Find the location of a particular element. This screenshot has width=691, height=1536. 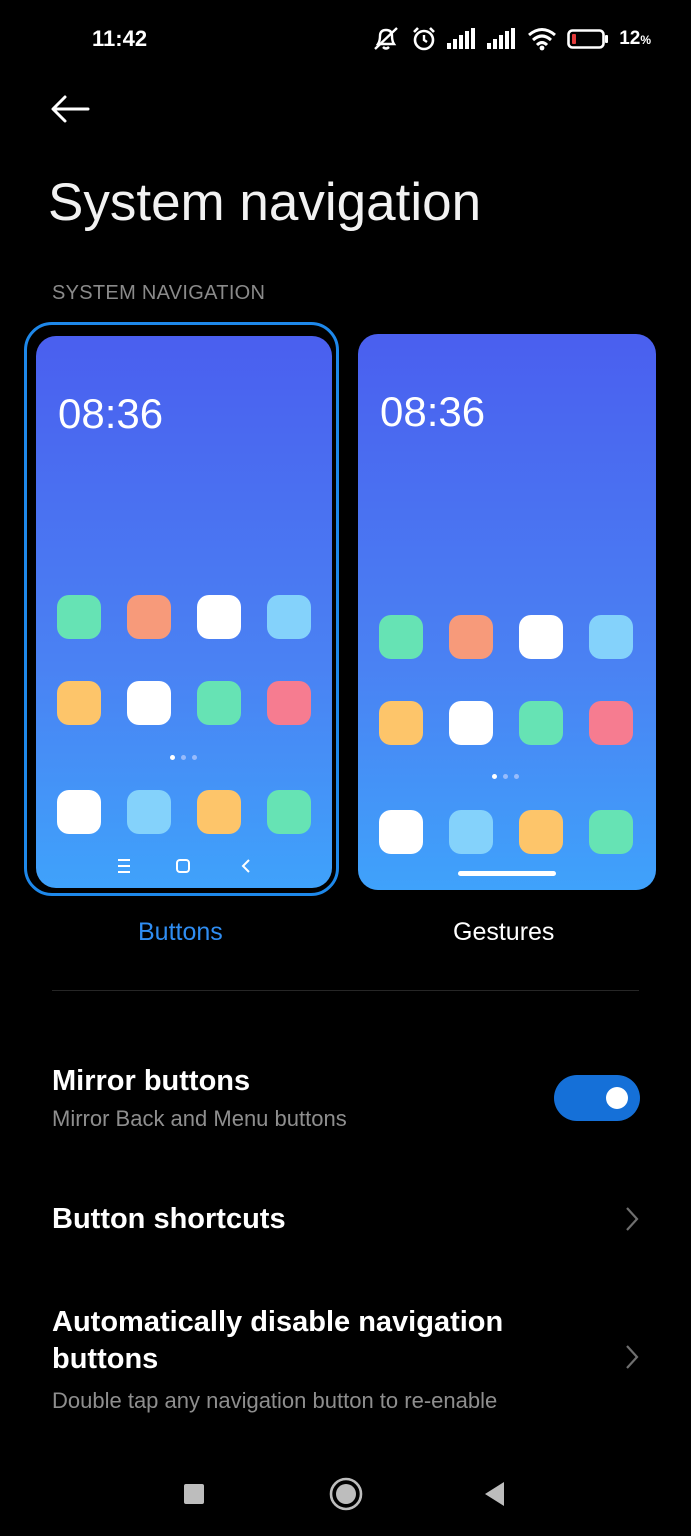

preview-nav-buttons is located at coordinates (184, 866).